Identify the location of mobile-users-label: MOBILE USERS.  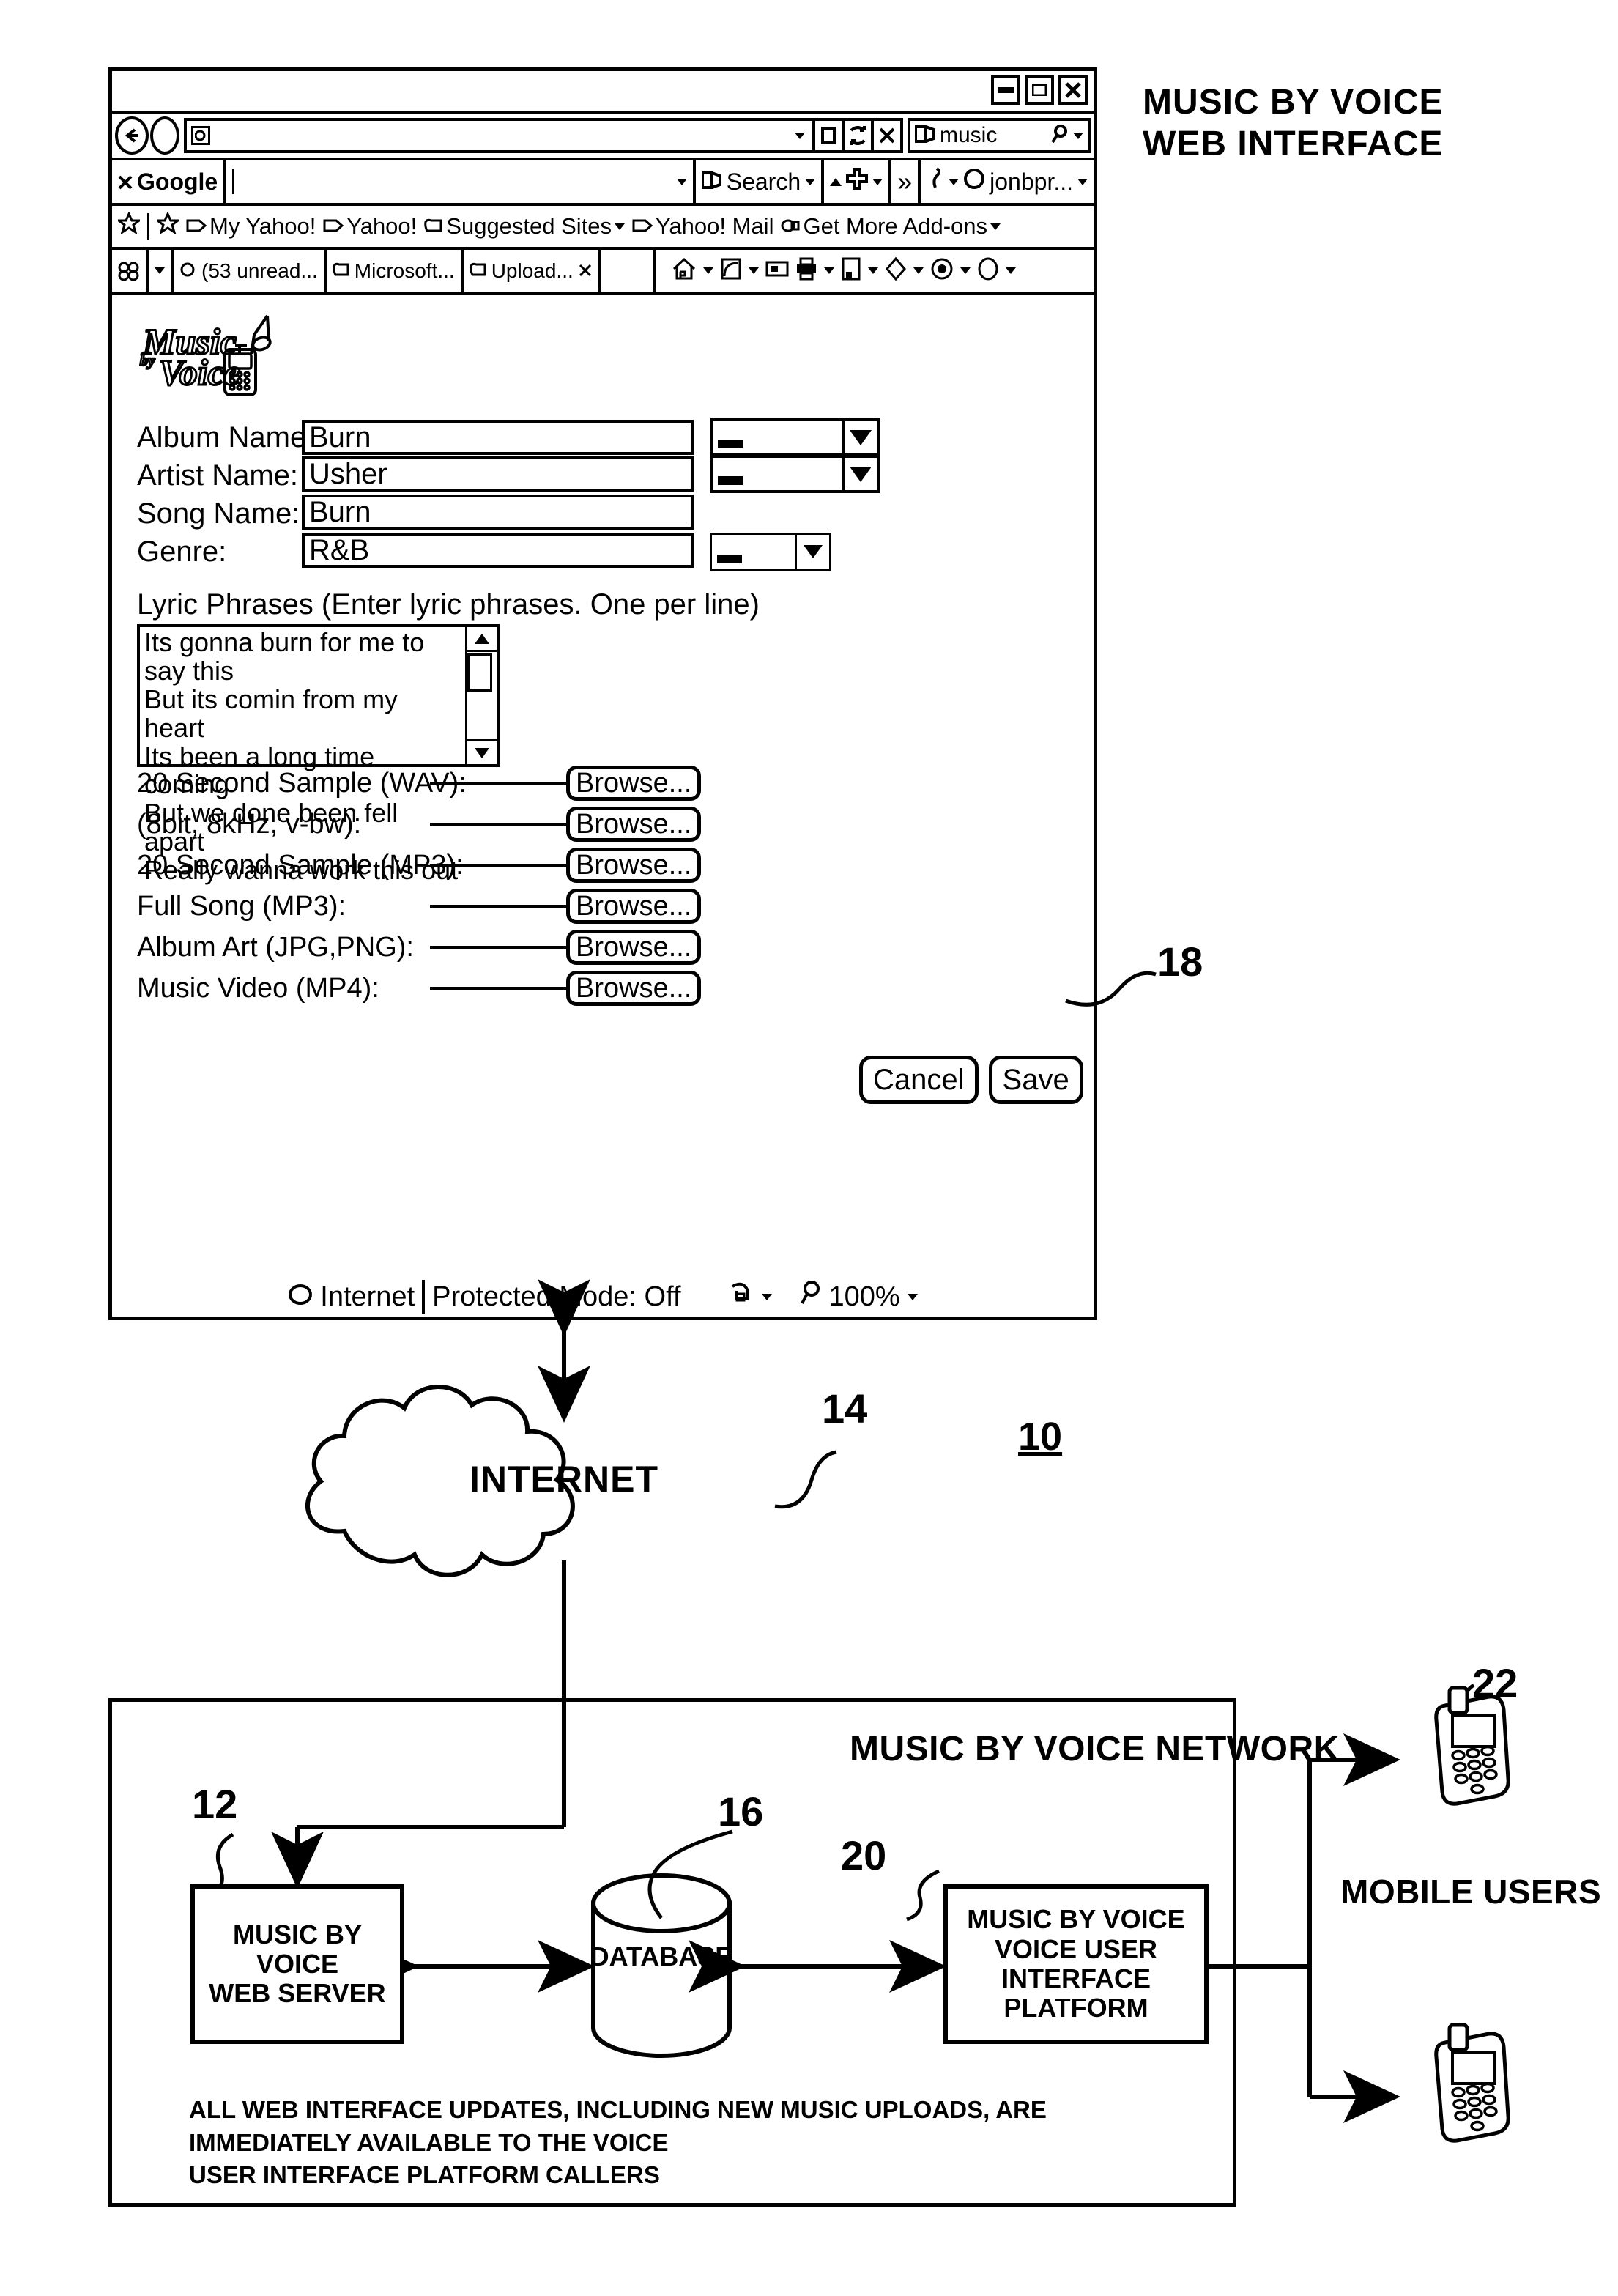
(1471, 1892).